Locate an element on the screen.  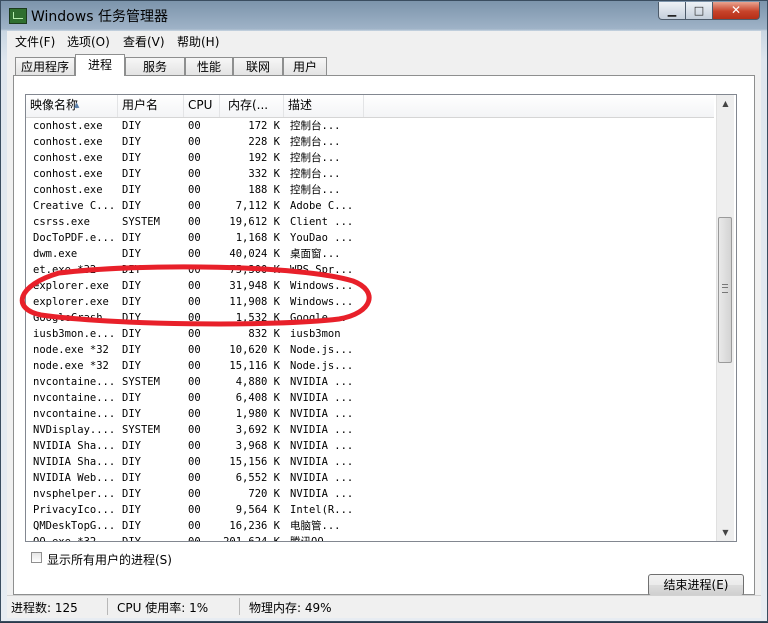
cell-memory: 228 K is located at coordinates (264, 142).